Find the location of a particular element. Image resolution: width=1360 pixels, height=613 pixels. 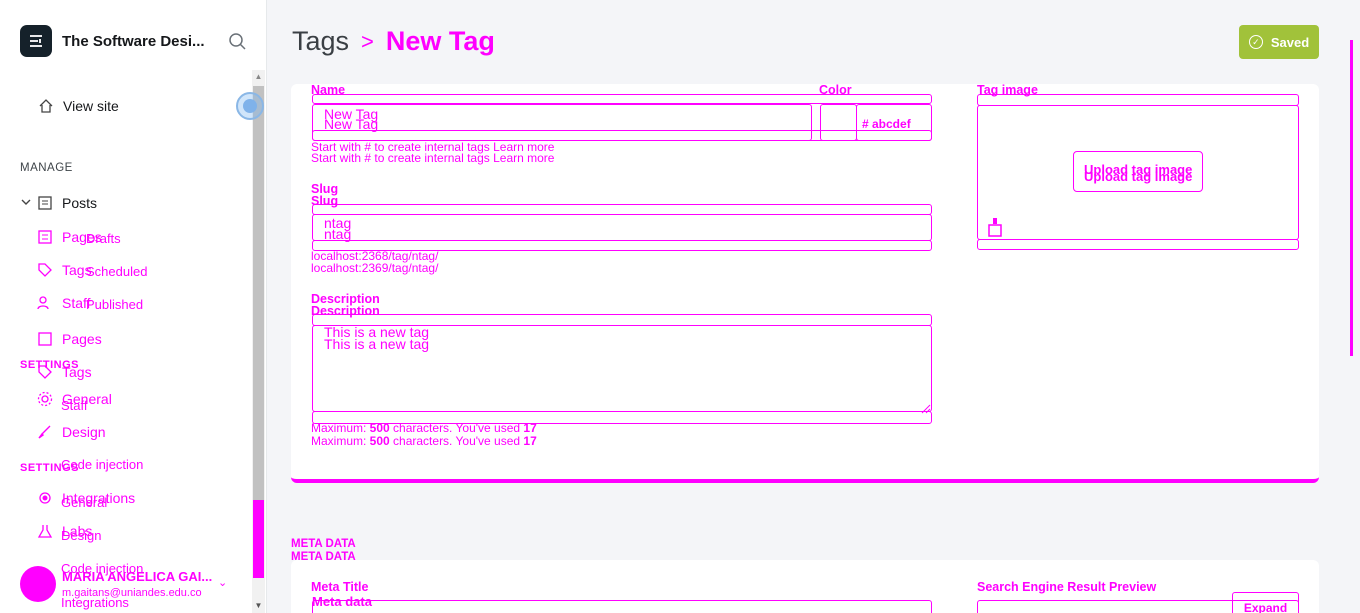

integrations-icon is located at coordinates (45, 498).